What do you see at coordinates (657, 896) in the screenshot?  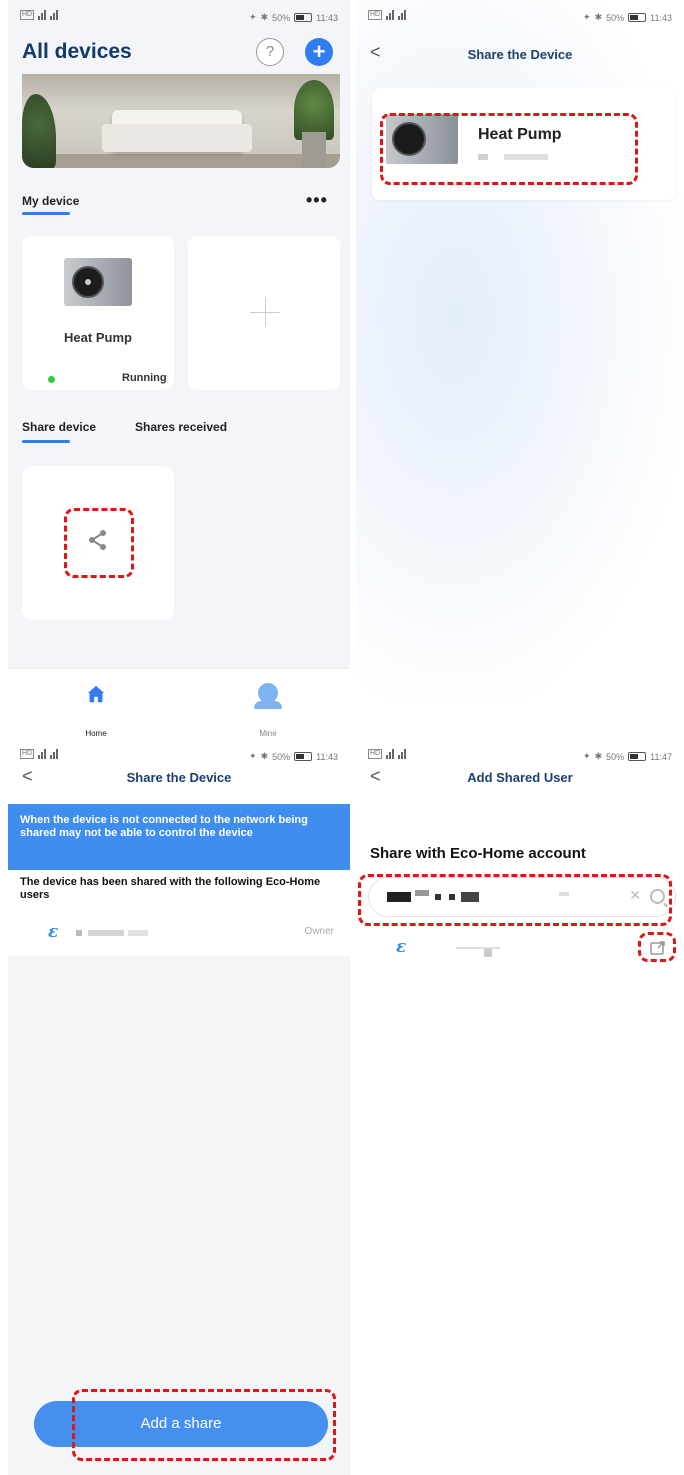 I see `search-icon` at bounding box center [657, 896].